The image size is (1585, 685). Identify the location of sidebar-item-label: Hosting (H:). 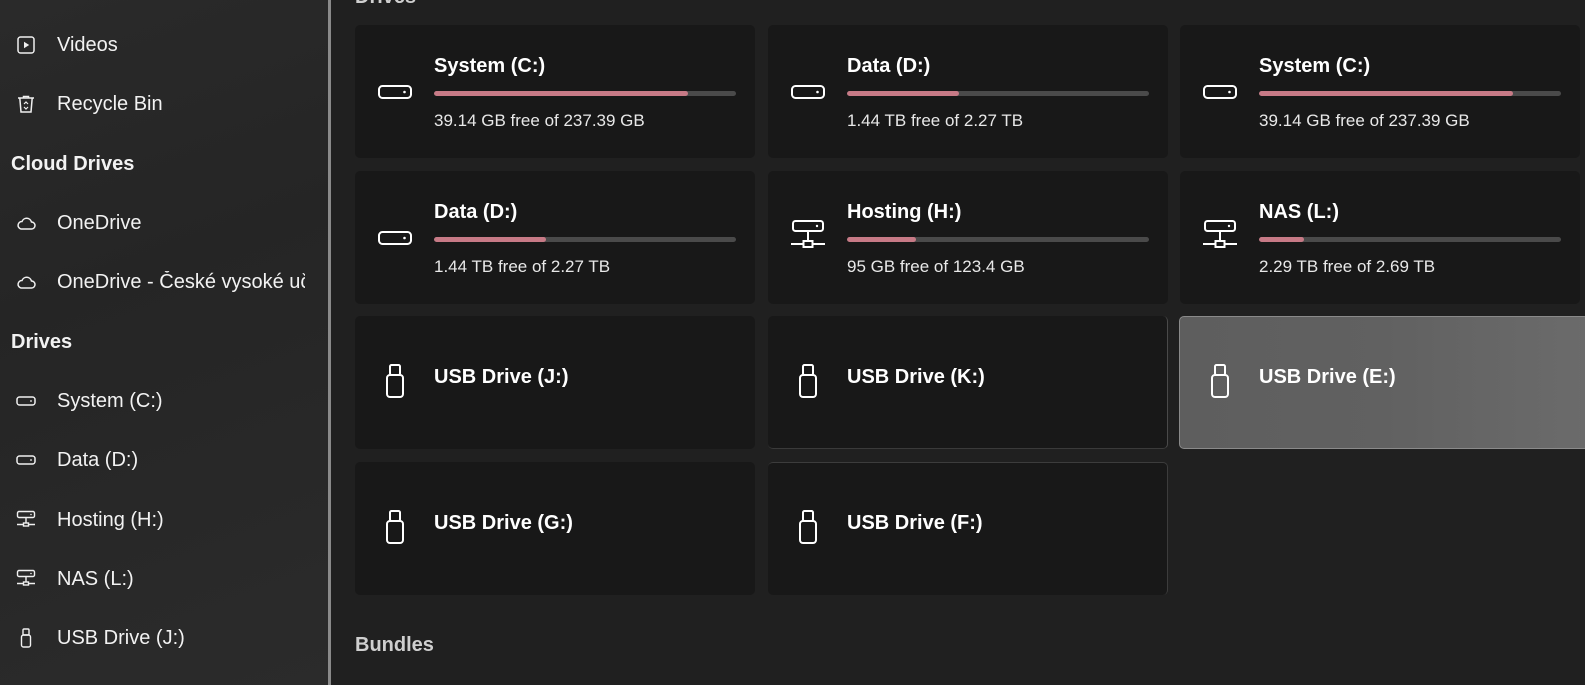
(110, 520).